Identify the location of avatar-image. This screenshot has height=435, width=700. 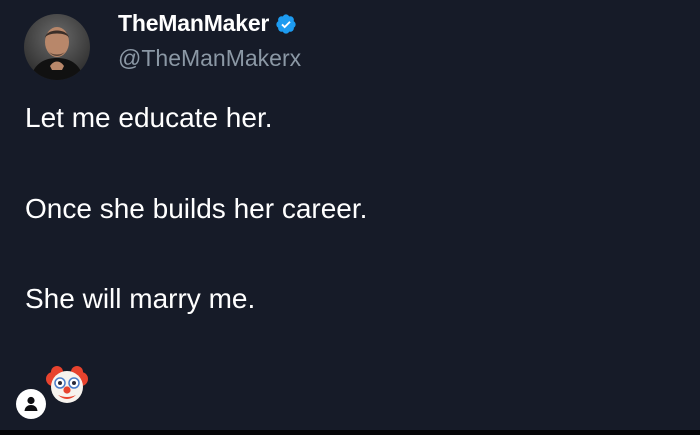
(57, 47).